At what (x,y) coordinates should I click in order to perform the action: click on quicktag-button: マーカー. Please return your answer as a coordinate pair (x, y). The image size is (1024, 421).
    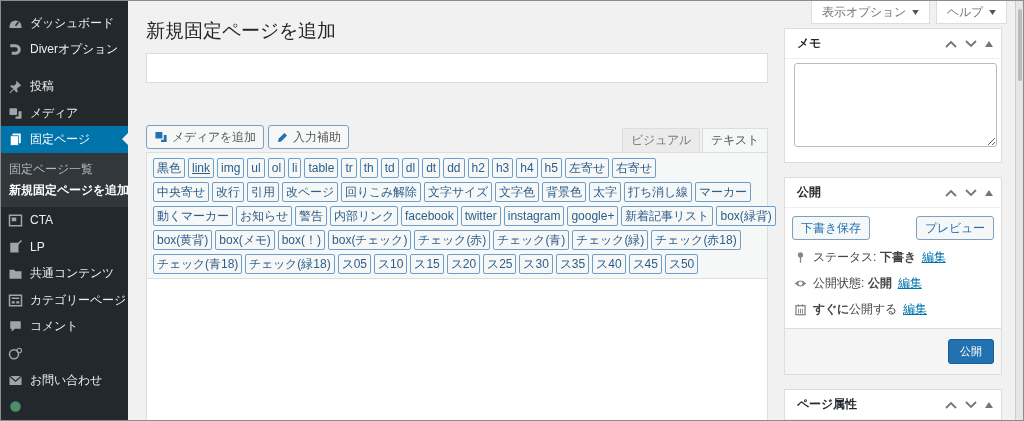
    Looking at the image, I should click on (723, 192).